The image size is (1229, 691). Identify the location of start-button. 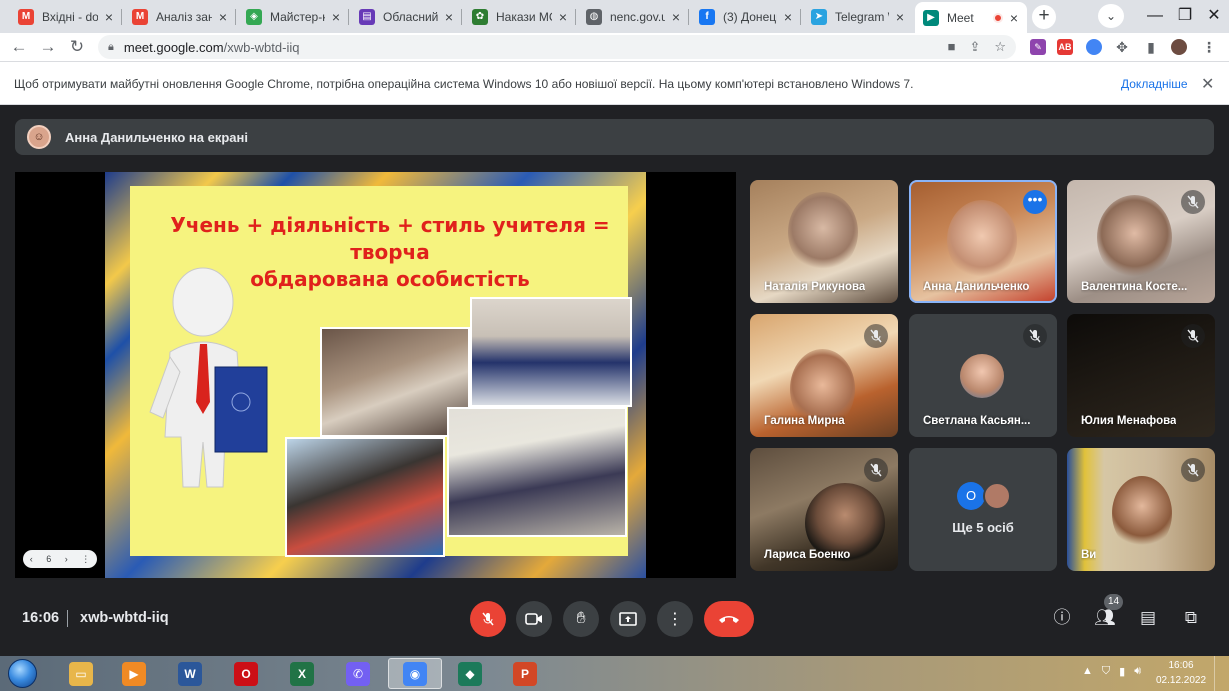
(22, 673).